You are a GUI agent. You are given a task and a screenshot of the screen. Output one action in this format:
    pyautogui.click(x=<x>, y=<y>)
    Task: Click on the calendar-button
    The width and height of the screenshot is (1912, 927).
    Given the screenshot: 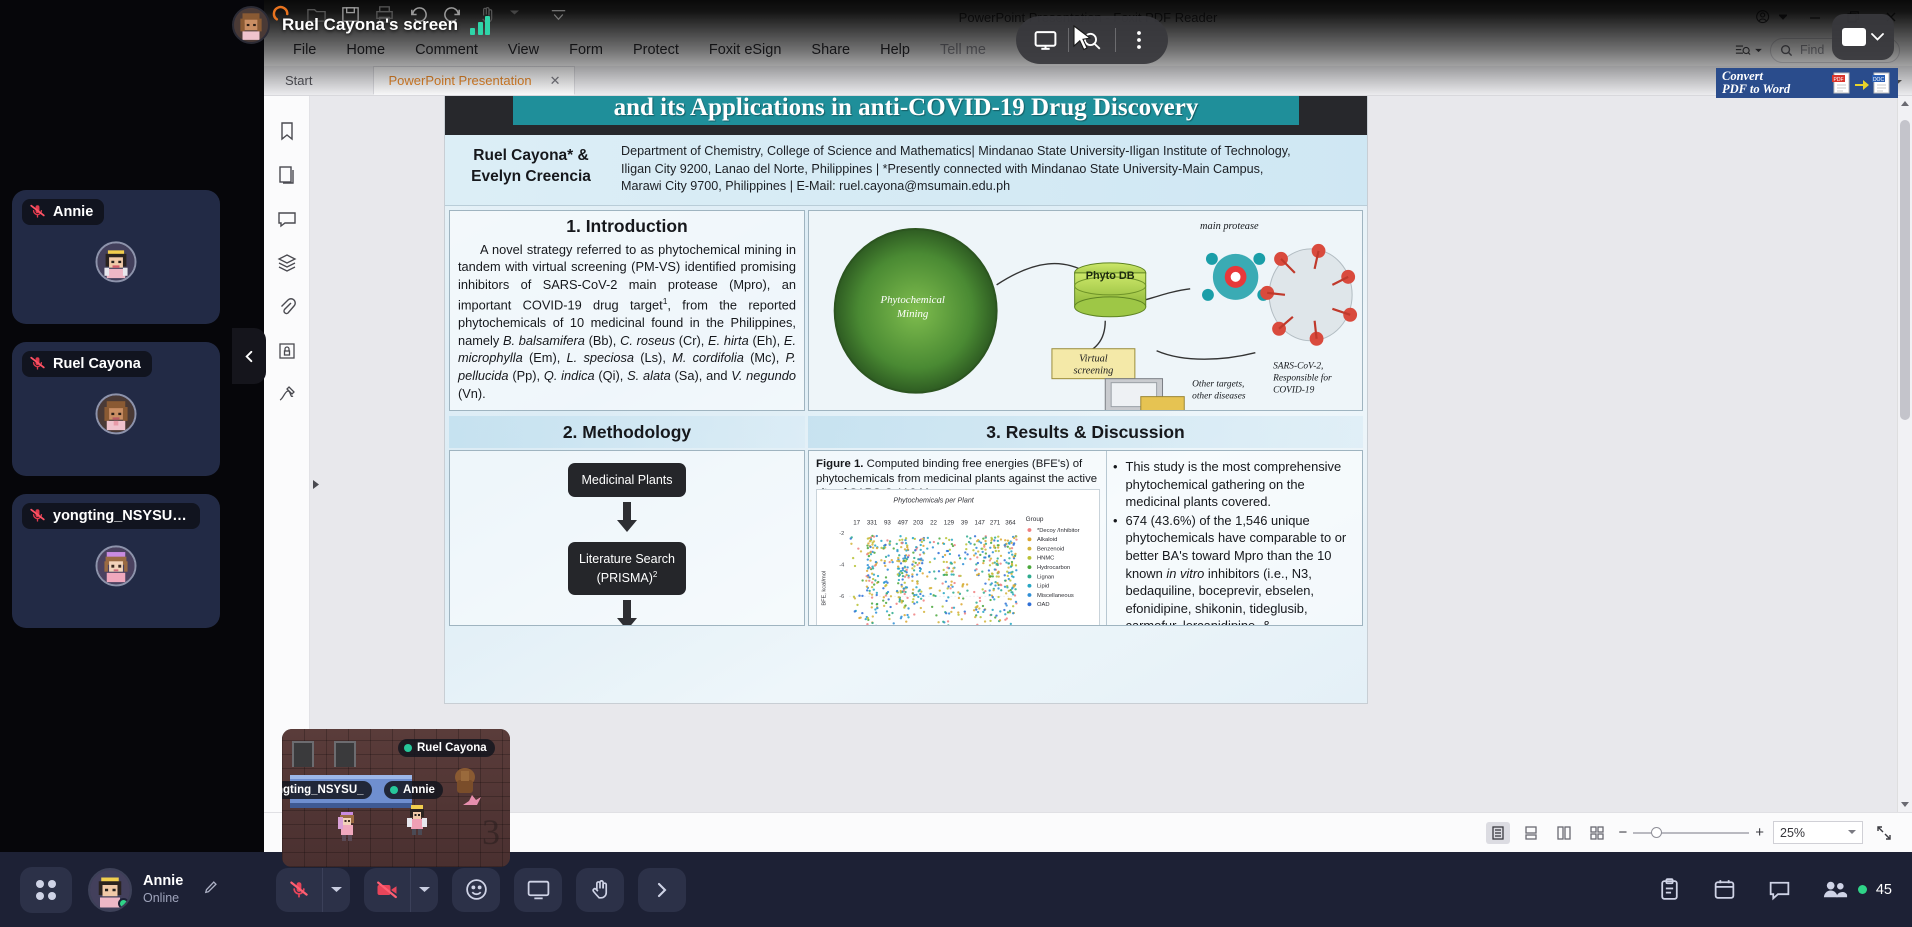 What is the action you would take?
    pyautogui.click(x=1724, y=889)
    